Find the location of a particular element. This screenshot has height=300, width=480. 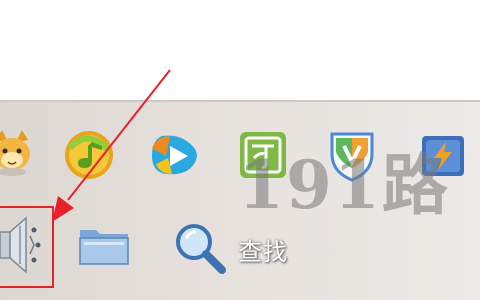

folder-icon is located at coordinates (104, 245).